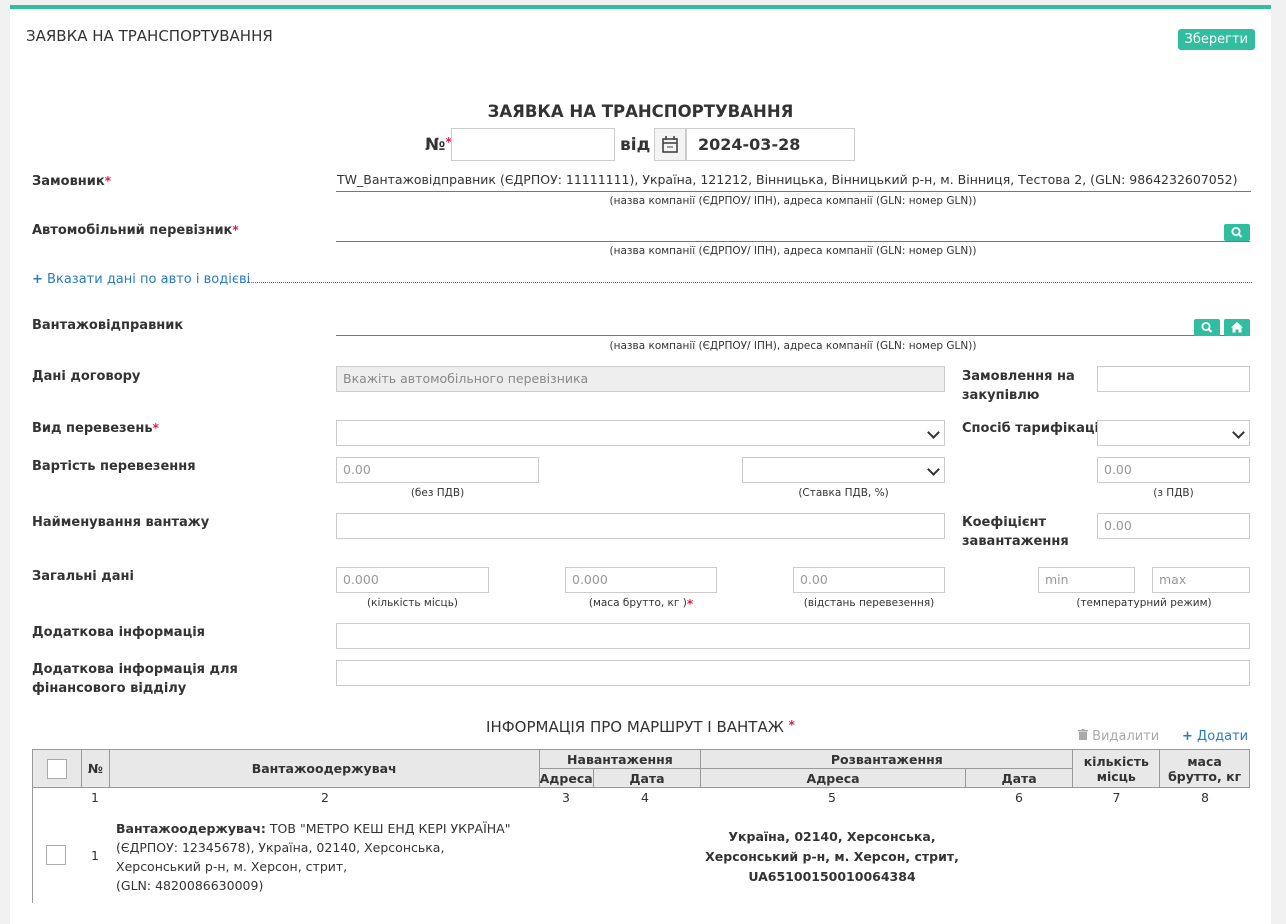 This screenshot has width=1286, height=924. What do you see at coordinates (95, 428) in the screenshot?
I see `transport-type-label: Вид перевезень*` at bounding box center [95, 428].